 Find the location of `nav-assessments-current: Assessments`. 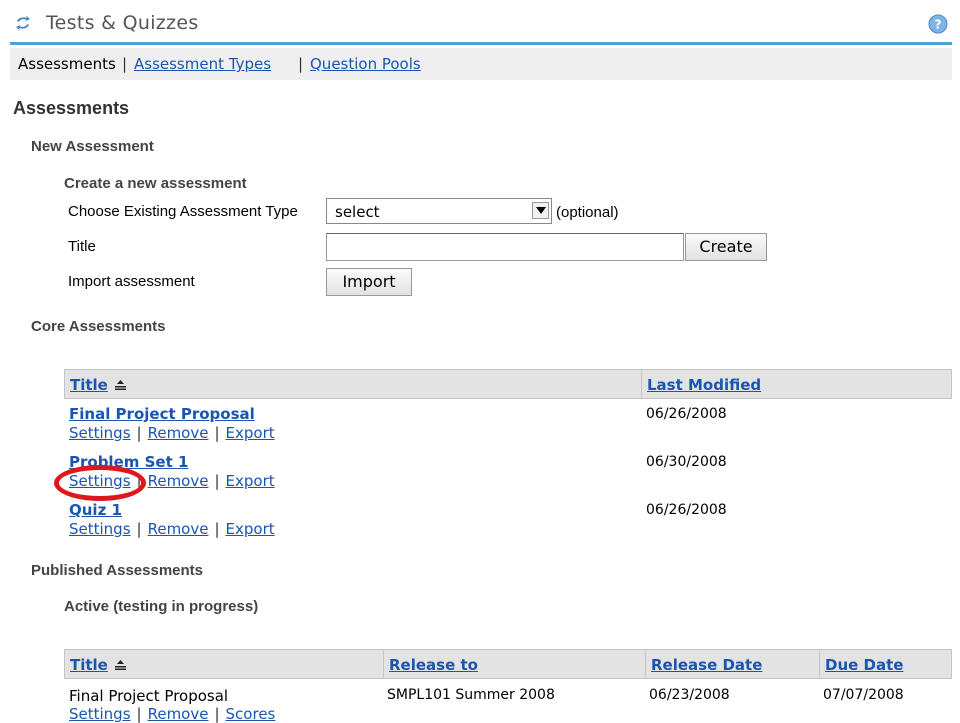

nav-assessments-current: Assessments is located at coordinates (67, 64).